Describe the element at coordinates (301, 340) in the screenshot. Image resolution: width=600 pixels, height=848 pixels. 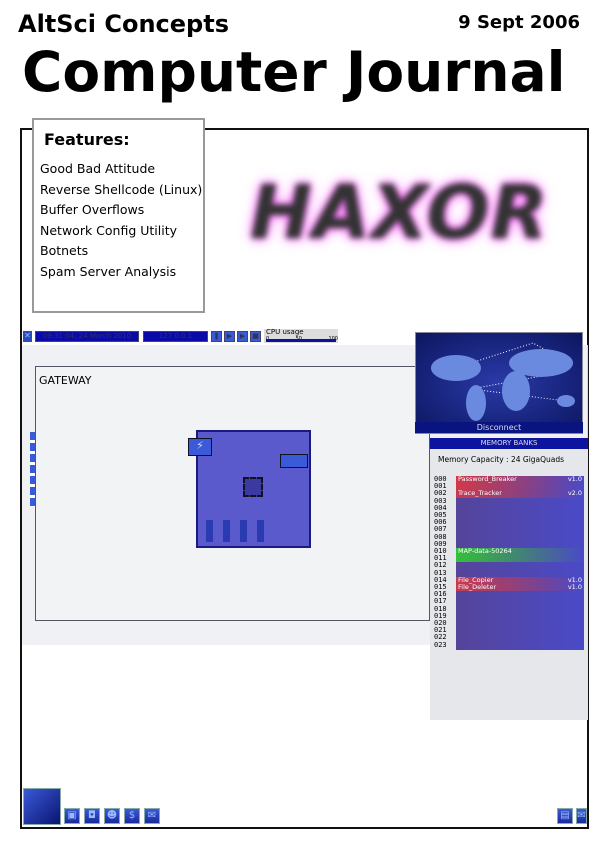
I see `cpu-bar` at that location.